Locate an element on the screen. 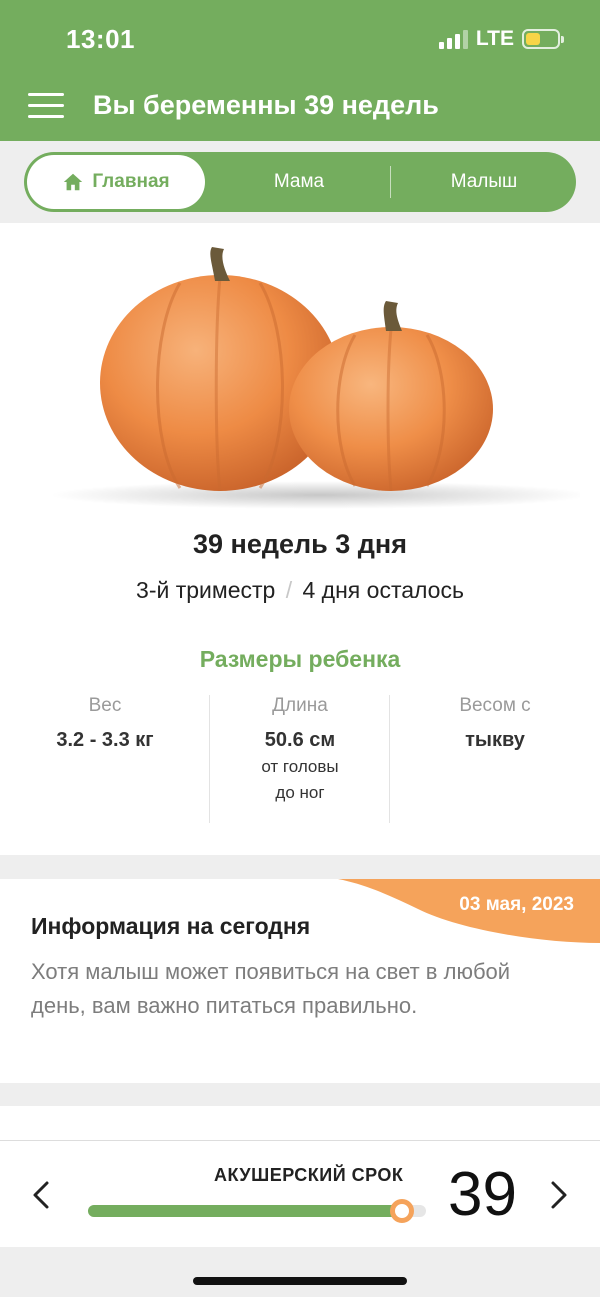 Image resolution: width=600 pixels, height=1297 pixels. network-label: LTE is located at coordinates (494, 38).